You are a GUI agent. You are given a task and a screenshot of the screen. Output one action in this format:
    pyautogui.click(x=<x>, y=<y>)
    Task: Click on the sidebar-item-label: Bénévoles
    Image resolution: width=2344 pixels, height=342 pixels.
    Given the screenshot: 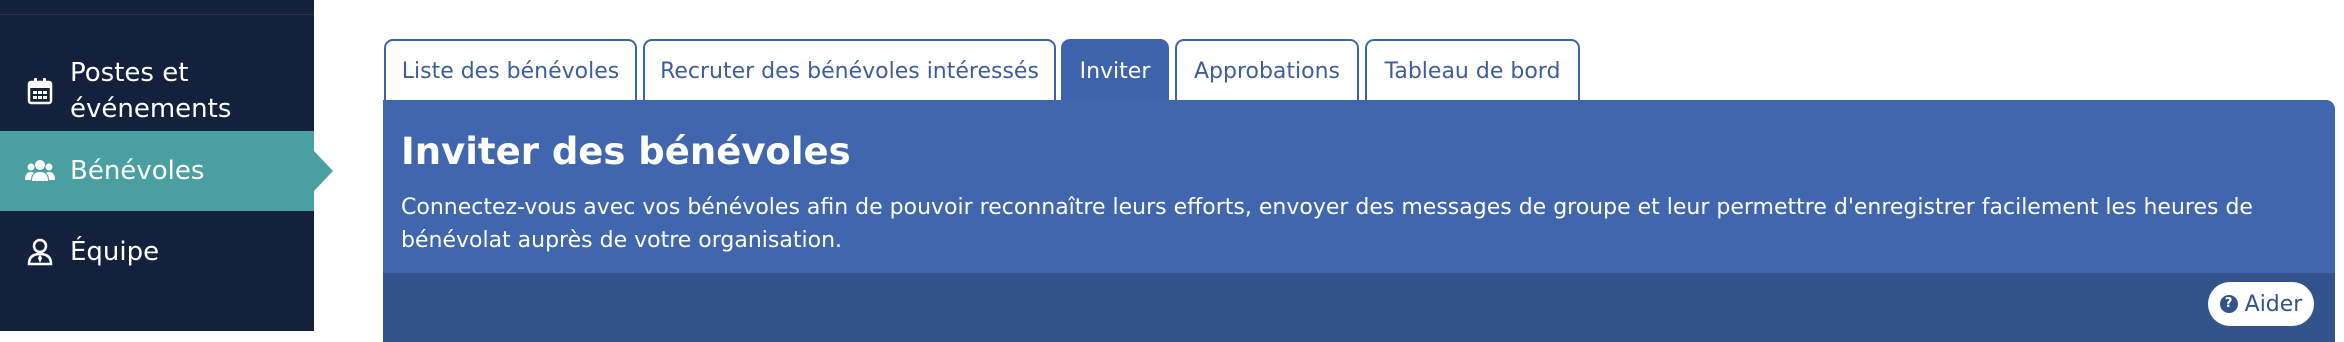 What is the action you would take?
    pyautogui.click(x=137, y=171)
    